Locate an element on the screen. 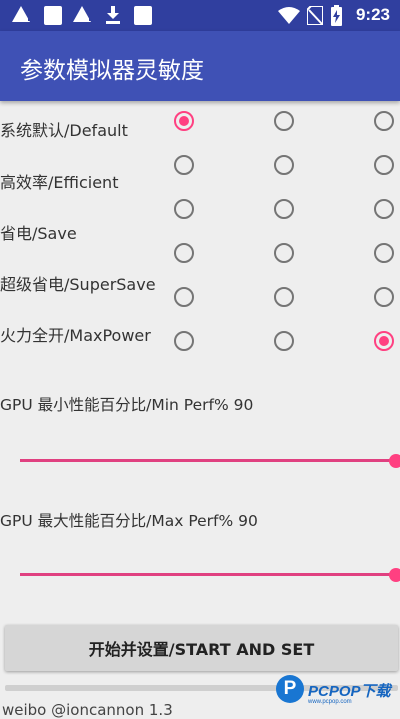  watermark-logo: P is located at coordinates (290, 689).